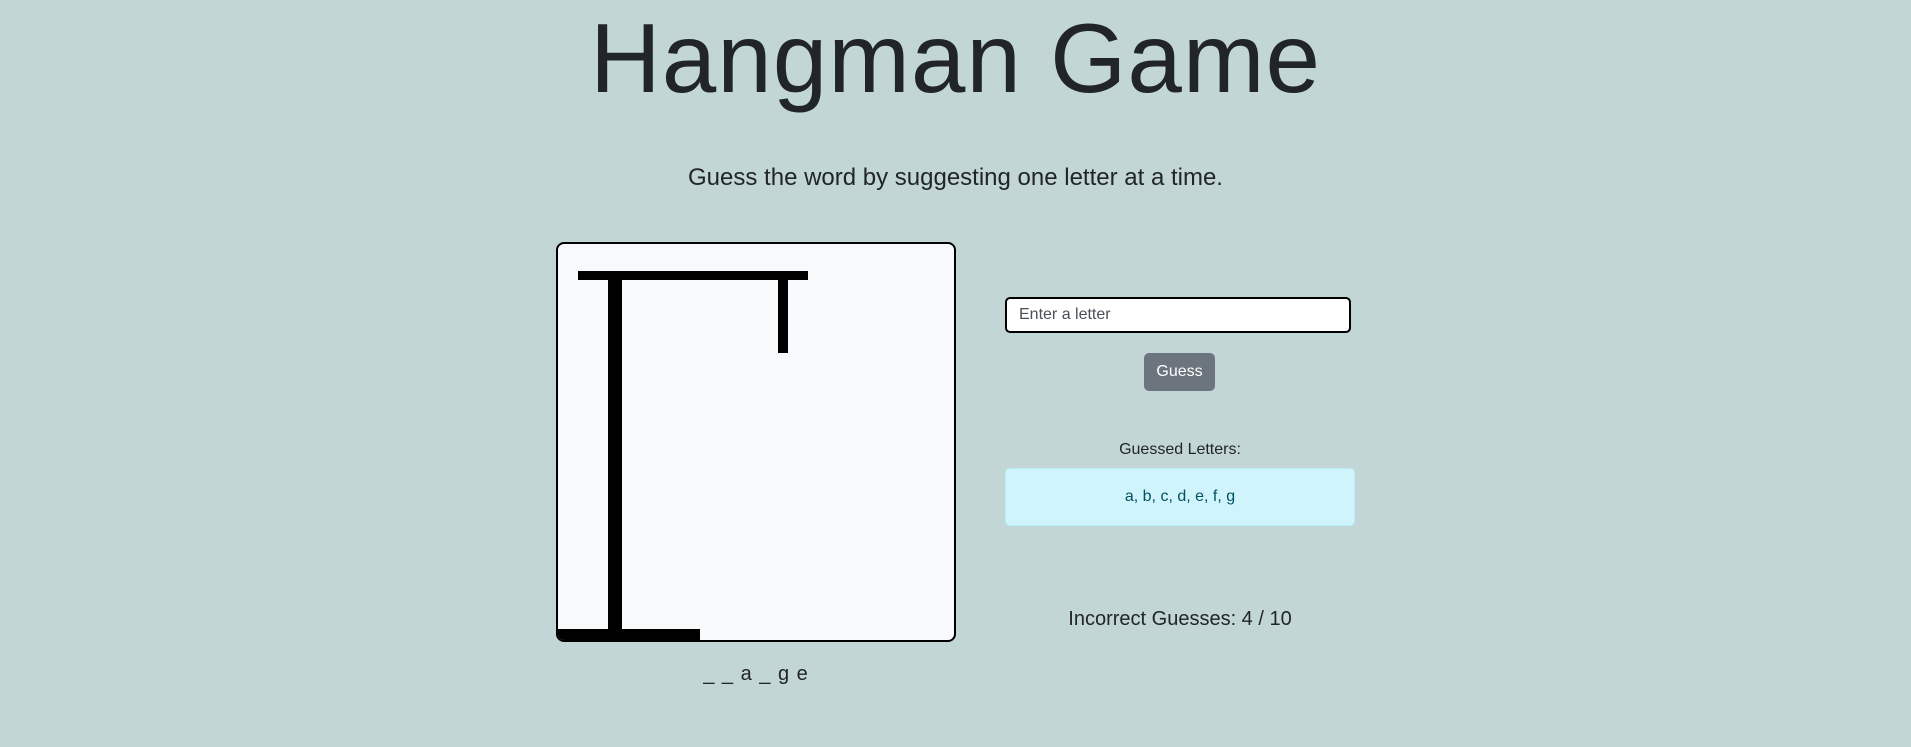 This screenshot has width=1911, height=747. Describe the element at coordinates (683, 455) in the screenshot. I see `gallows-drawing` at that location.